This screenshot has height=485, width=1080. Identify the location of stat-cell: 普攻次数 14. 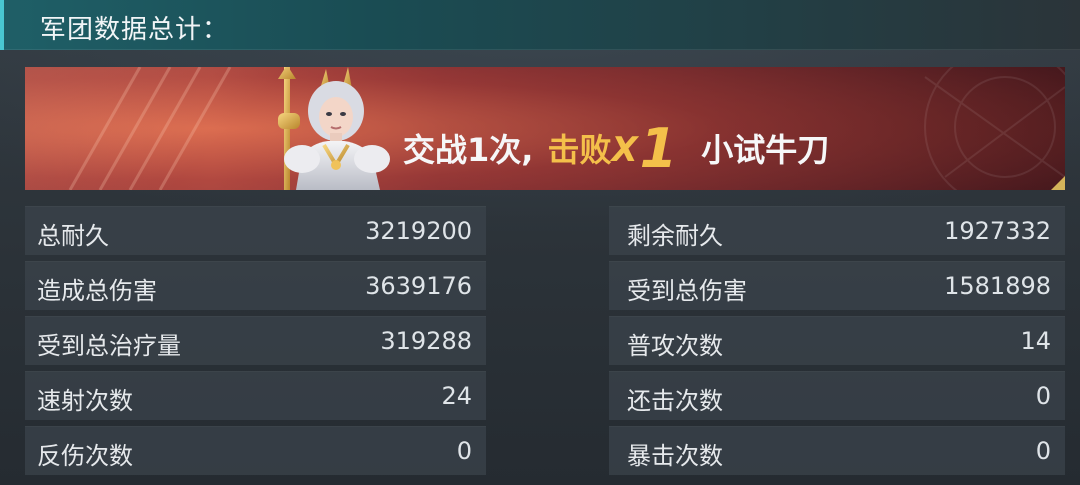
(837, 340).